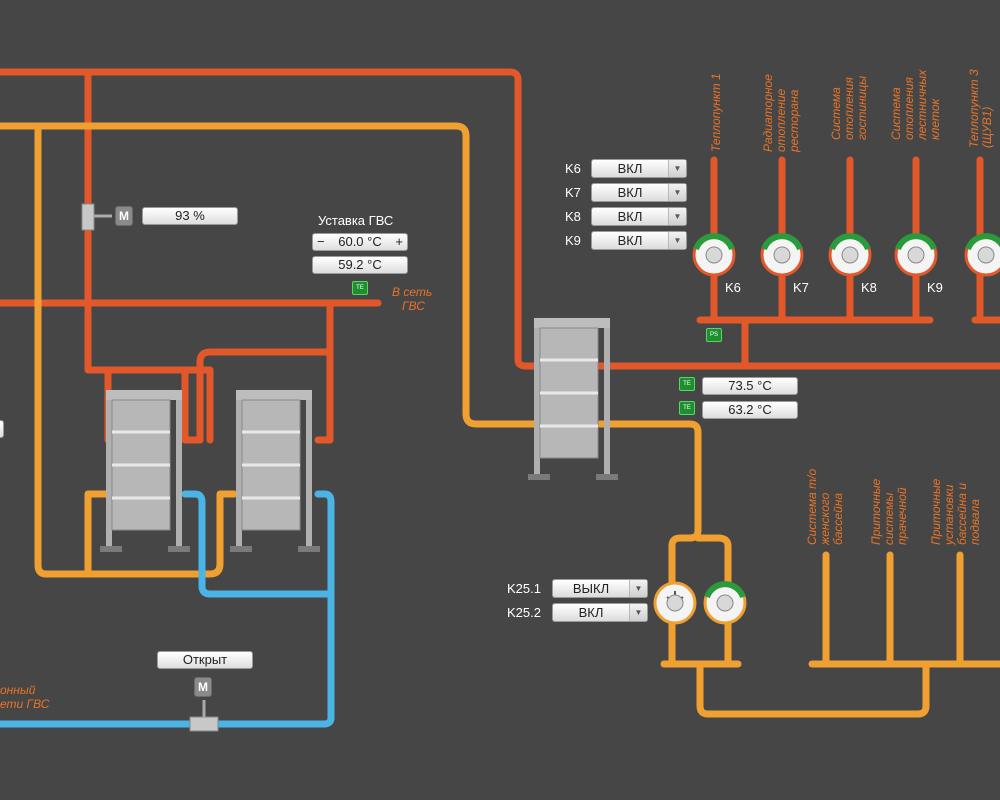 The height and width of the screenshot is (800, 1000). What do you see at coordinates (25, 704) in the screenshot?
I see `bottom-left-label-2: ети ГВС` at bounding box center [25, 704].